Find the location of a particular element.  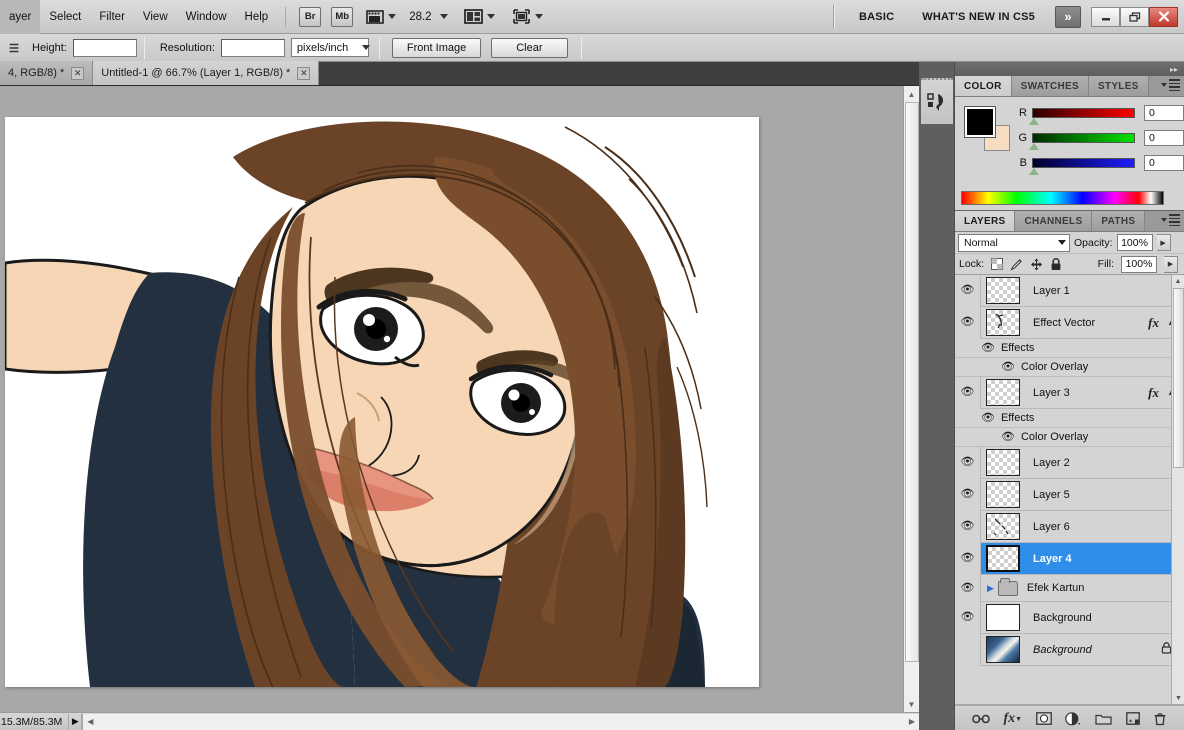

table-row: 👁 Layer 4 is located at coordinates (1069, 558).